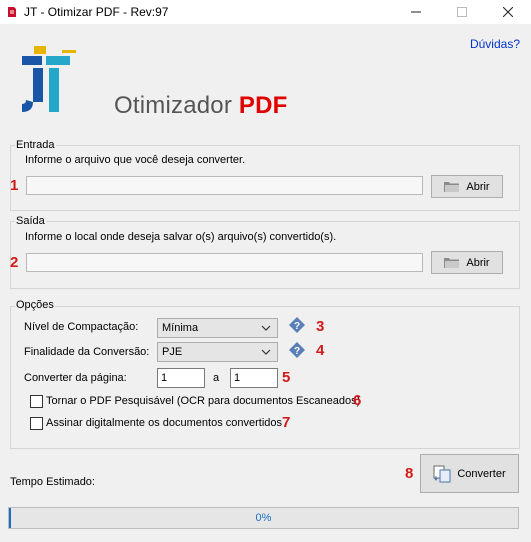 The image size is (531, 542). I want to click on pagina-separator: a, so click(216, 378).